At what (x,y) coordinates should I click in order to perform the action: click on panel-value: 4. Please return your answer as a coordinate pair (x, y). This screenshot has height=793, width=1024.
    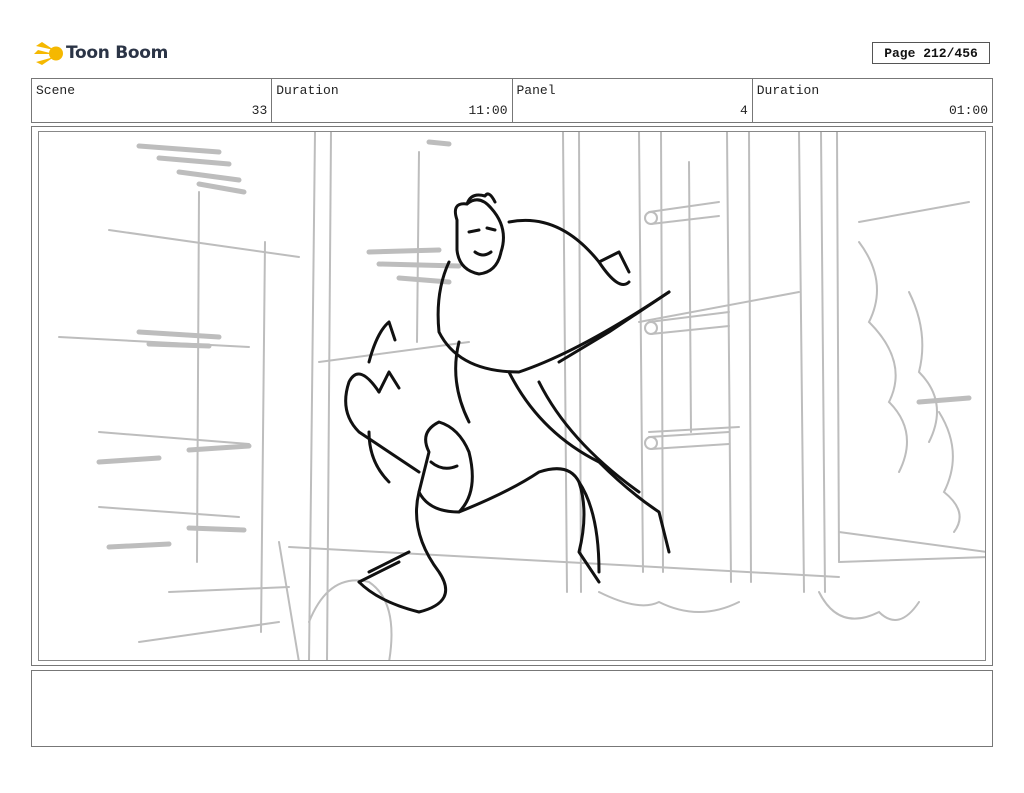
    Looking at the image, I should click on (743, 110).